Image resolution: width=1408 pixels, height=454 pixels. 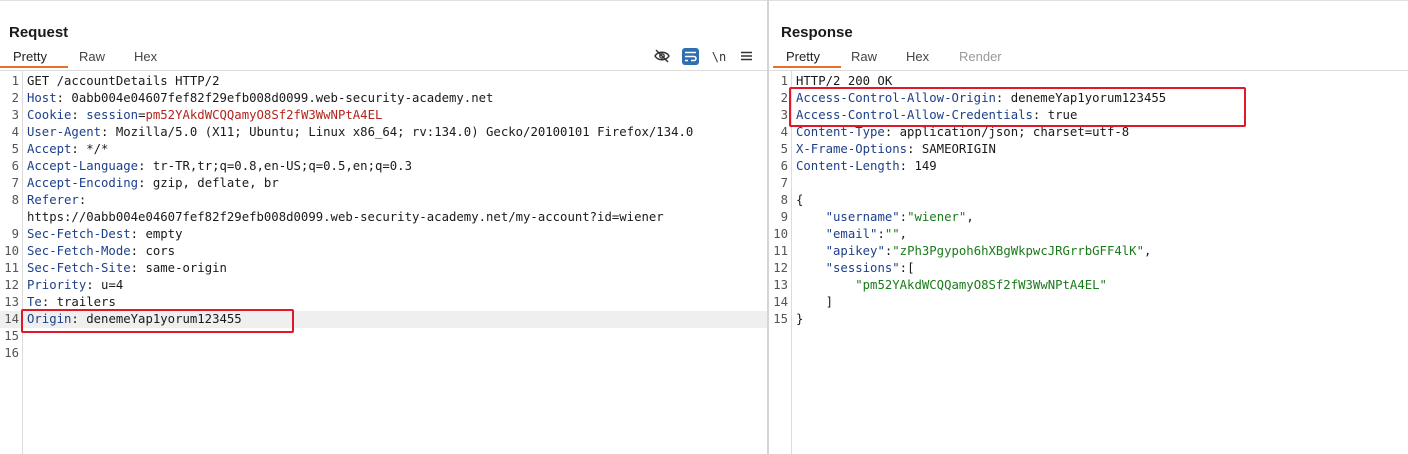 What do you see at coordinates (11, 336) in the screenshot?
I see `line-number: 15` at bounding box center [11, 336].